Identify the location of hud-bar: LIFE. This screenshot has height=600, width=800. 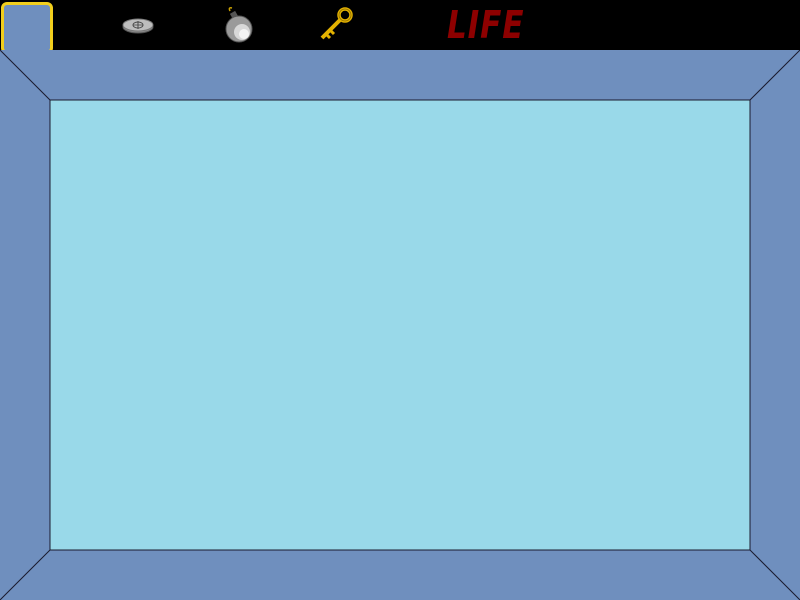
(400, 27).